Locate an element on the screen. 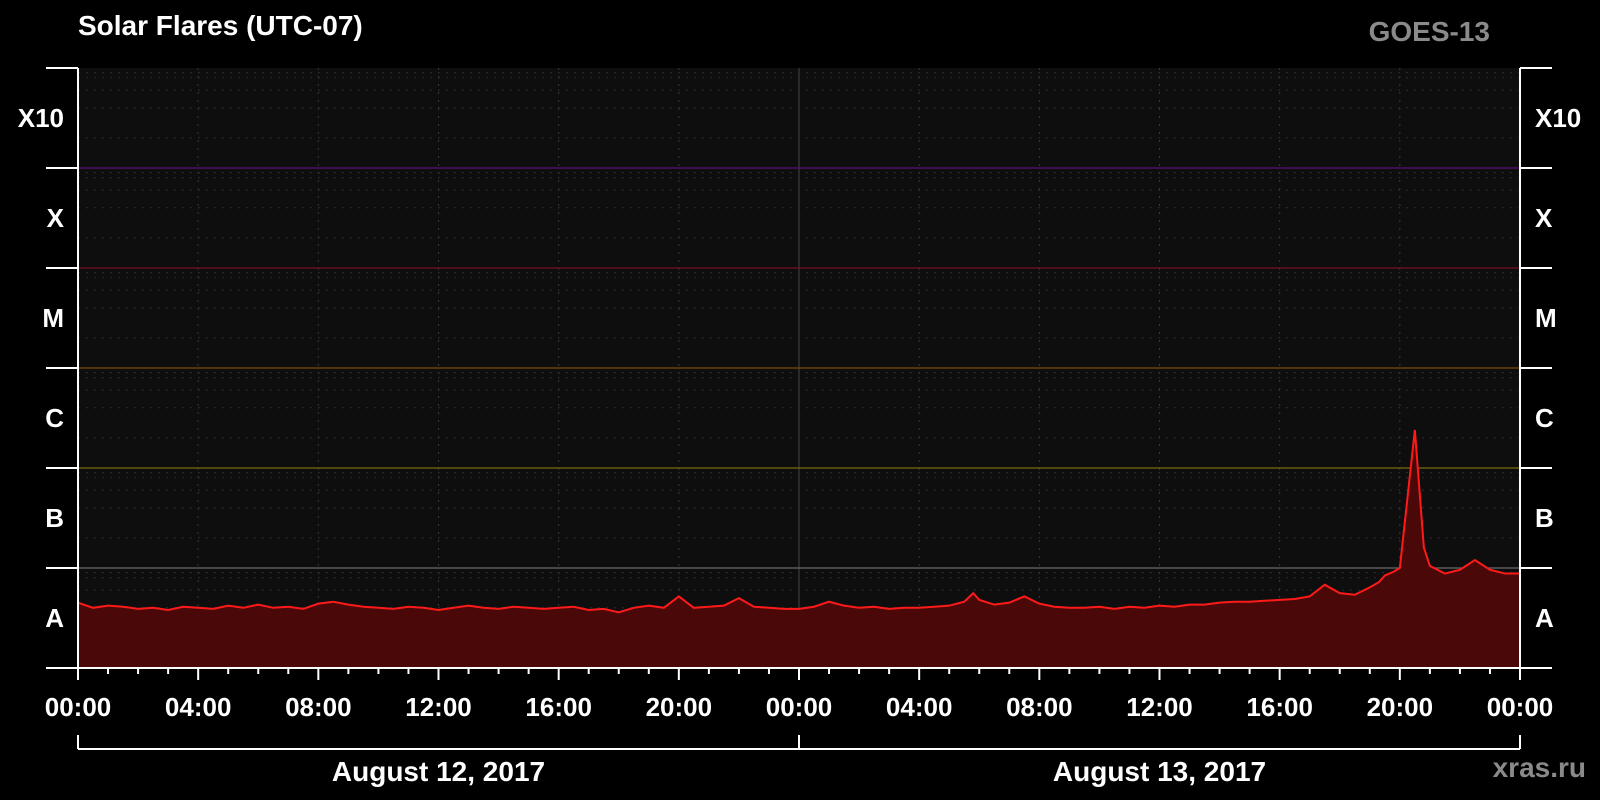 Image resolution: width=1600 pixels, height=800 pixels. y-class-label-left: M is located at coordinates (53, 318).